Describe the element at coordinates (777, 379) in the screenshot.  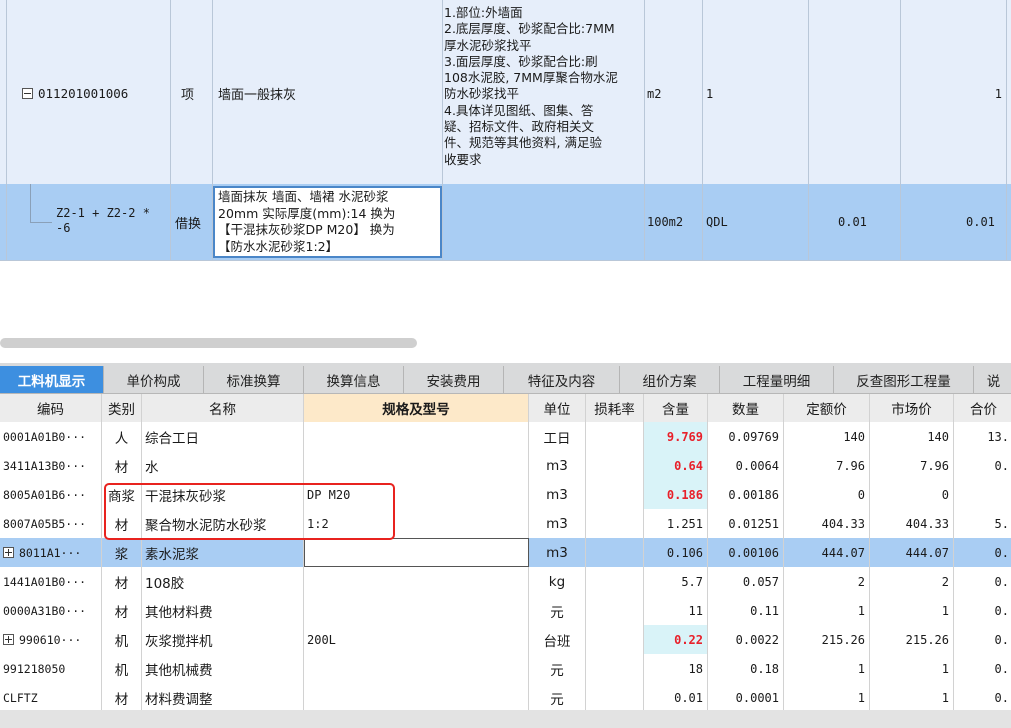
I see `tab-quantity-detail: 工程量明细` at that location.